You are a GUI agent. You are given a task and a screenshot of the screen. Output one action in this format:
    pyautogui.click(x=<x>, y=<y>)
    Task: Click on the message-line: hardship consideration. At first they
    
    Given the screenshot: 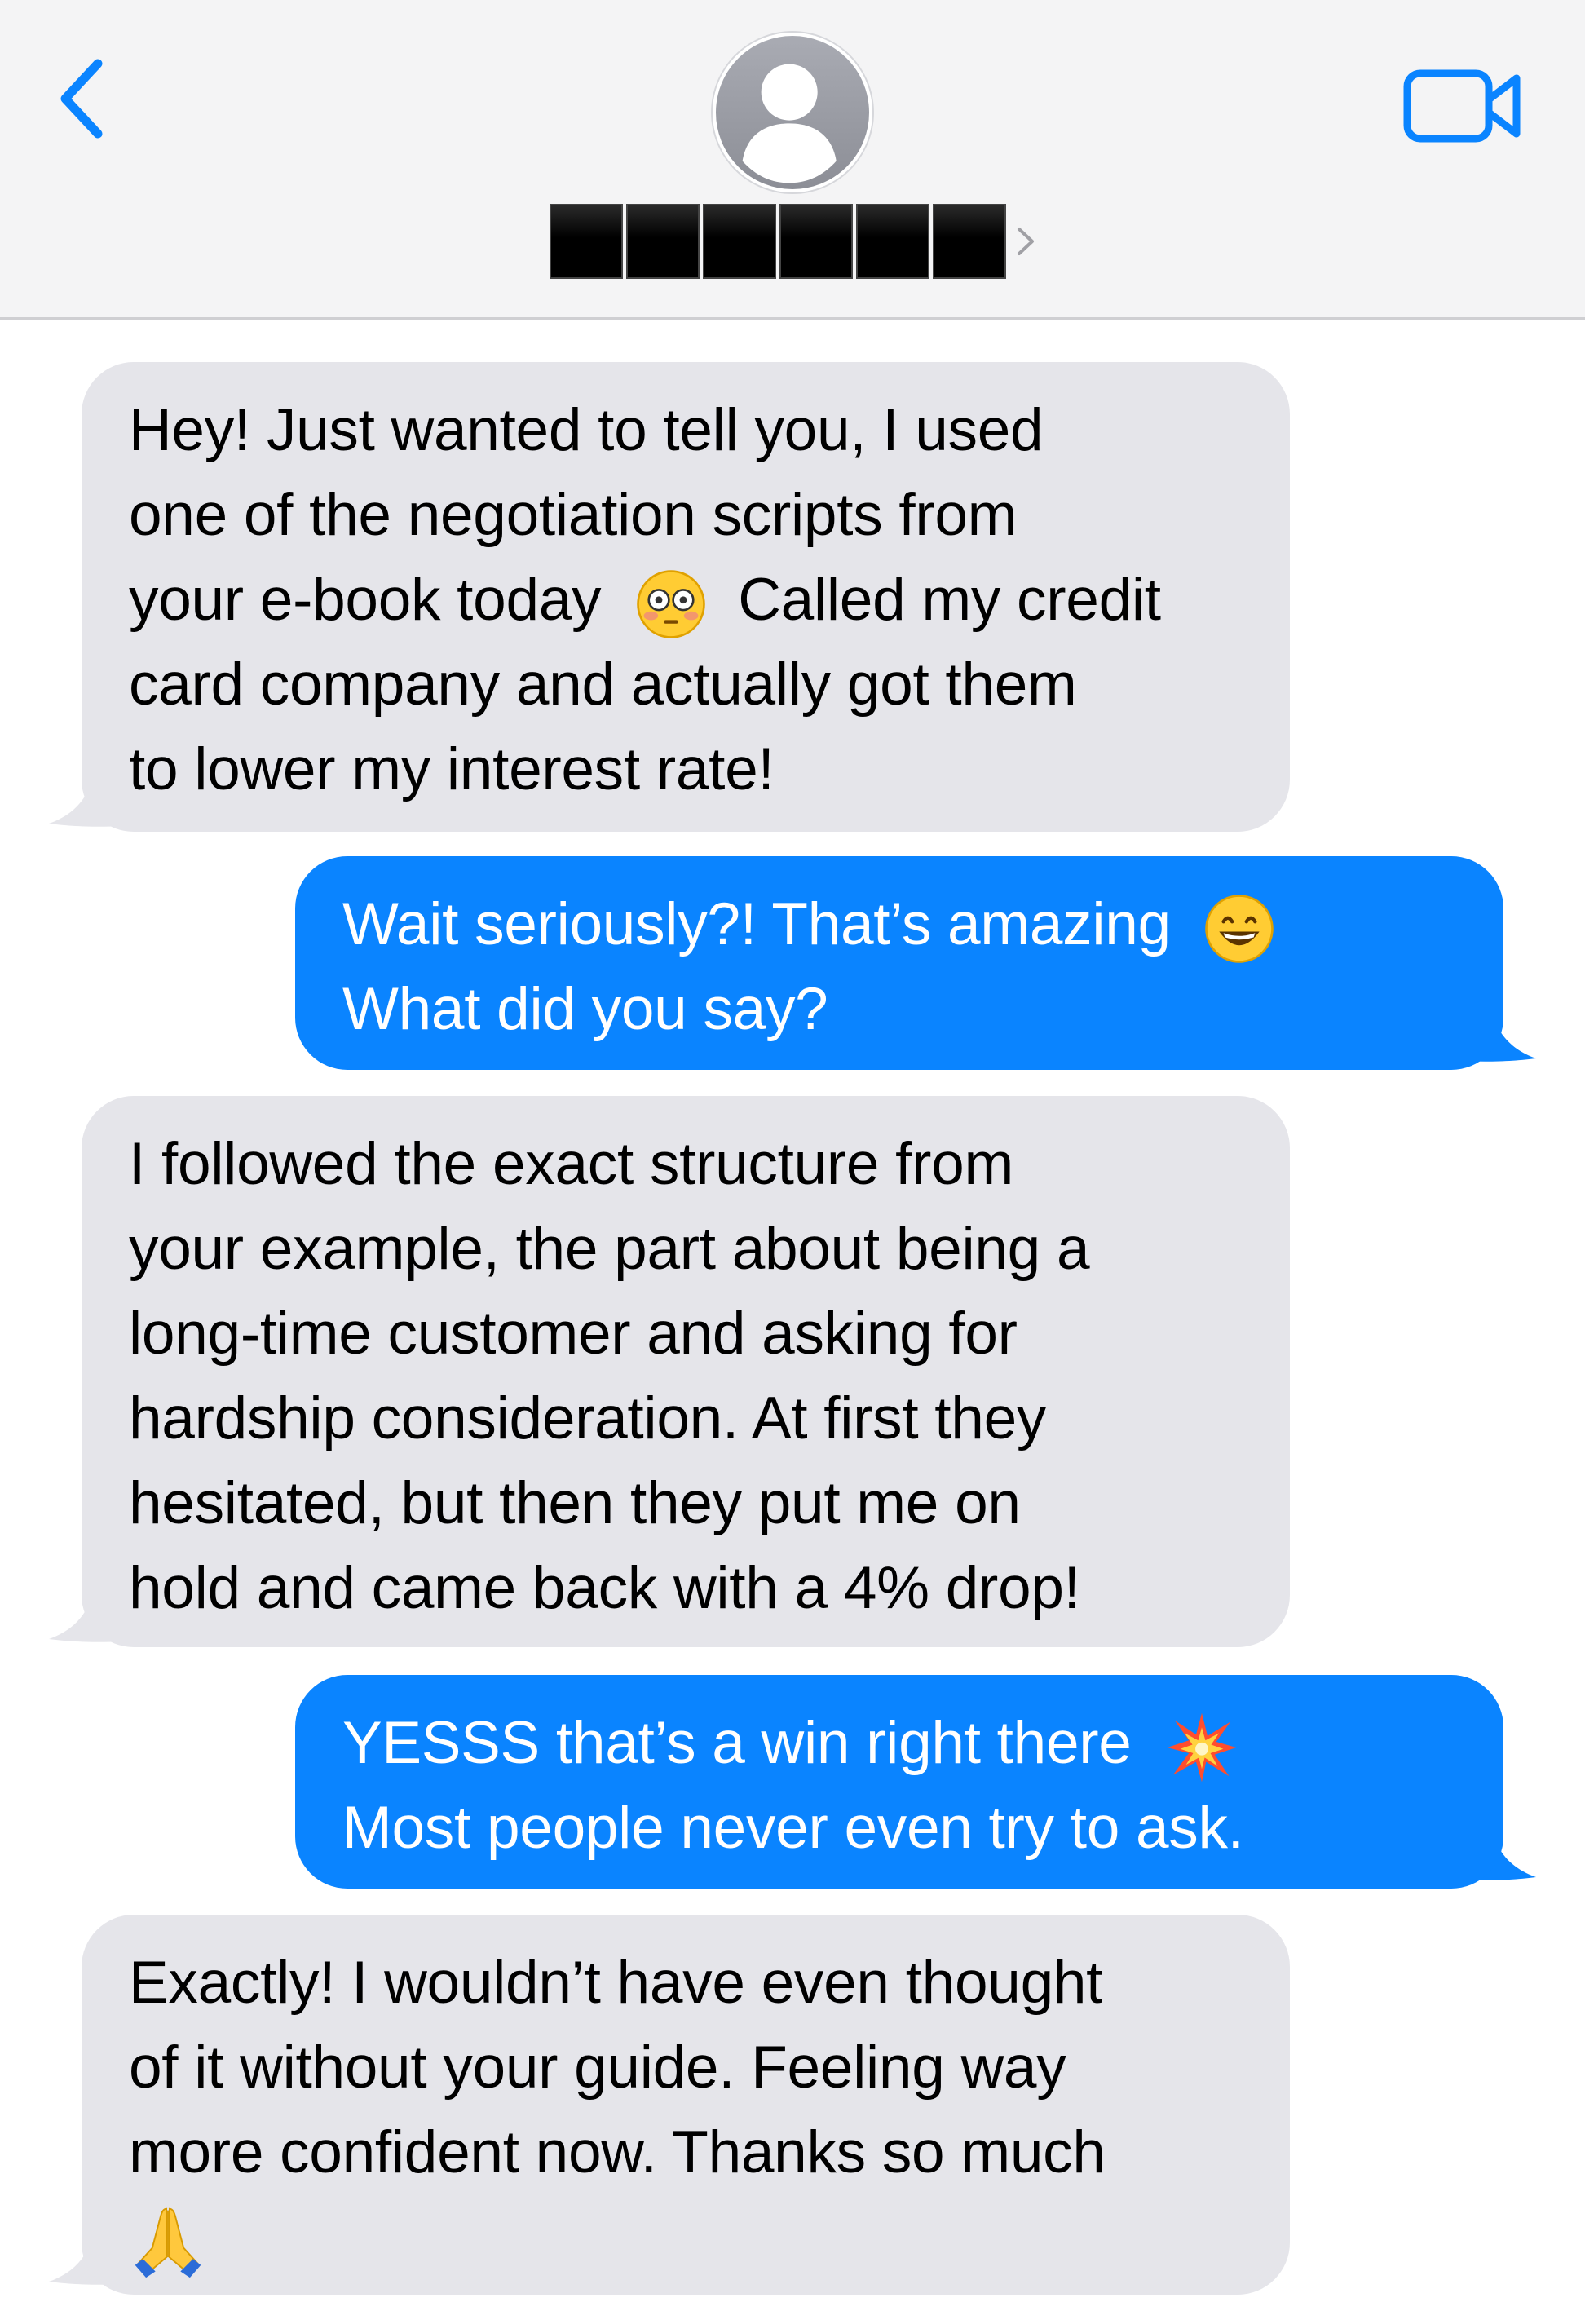 What is the action you would take?
    pyautogui.click(x=588, y=1418)
    